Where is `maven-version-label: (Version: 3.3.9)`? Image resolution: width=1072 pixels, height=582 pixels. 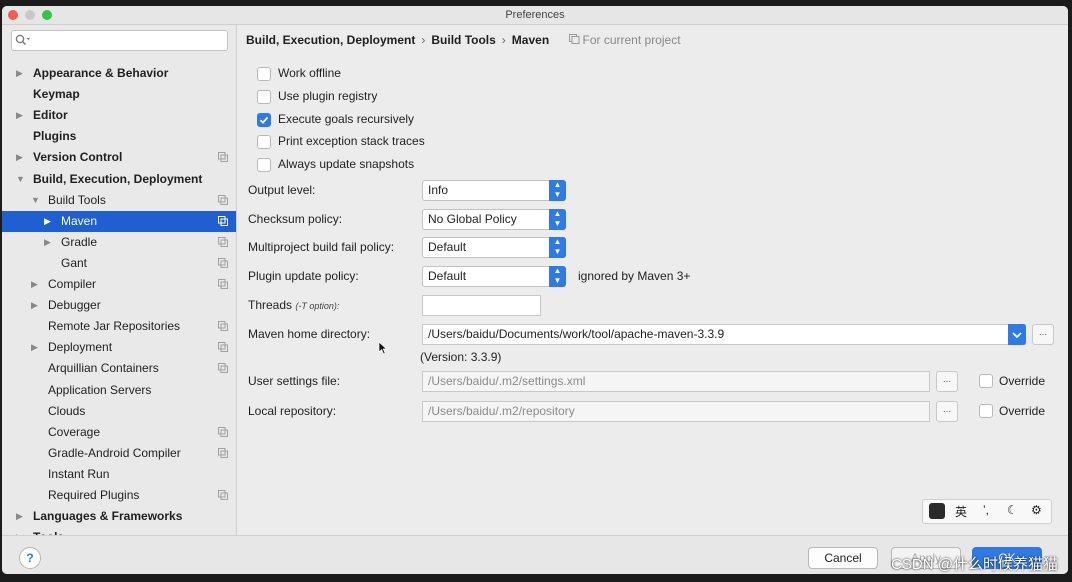 maven-version-label: (Version: 3.3.9) is located at coordinates (461, 357).